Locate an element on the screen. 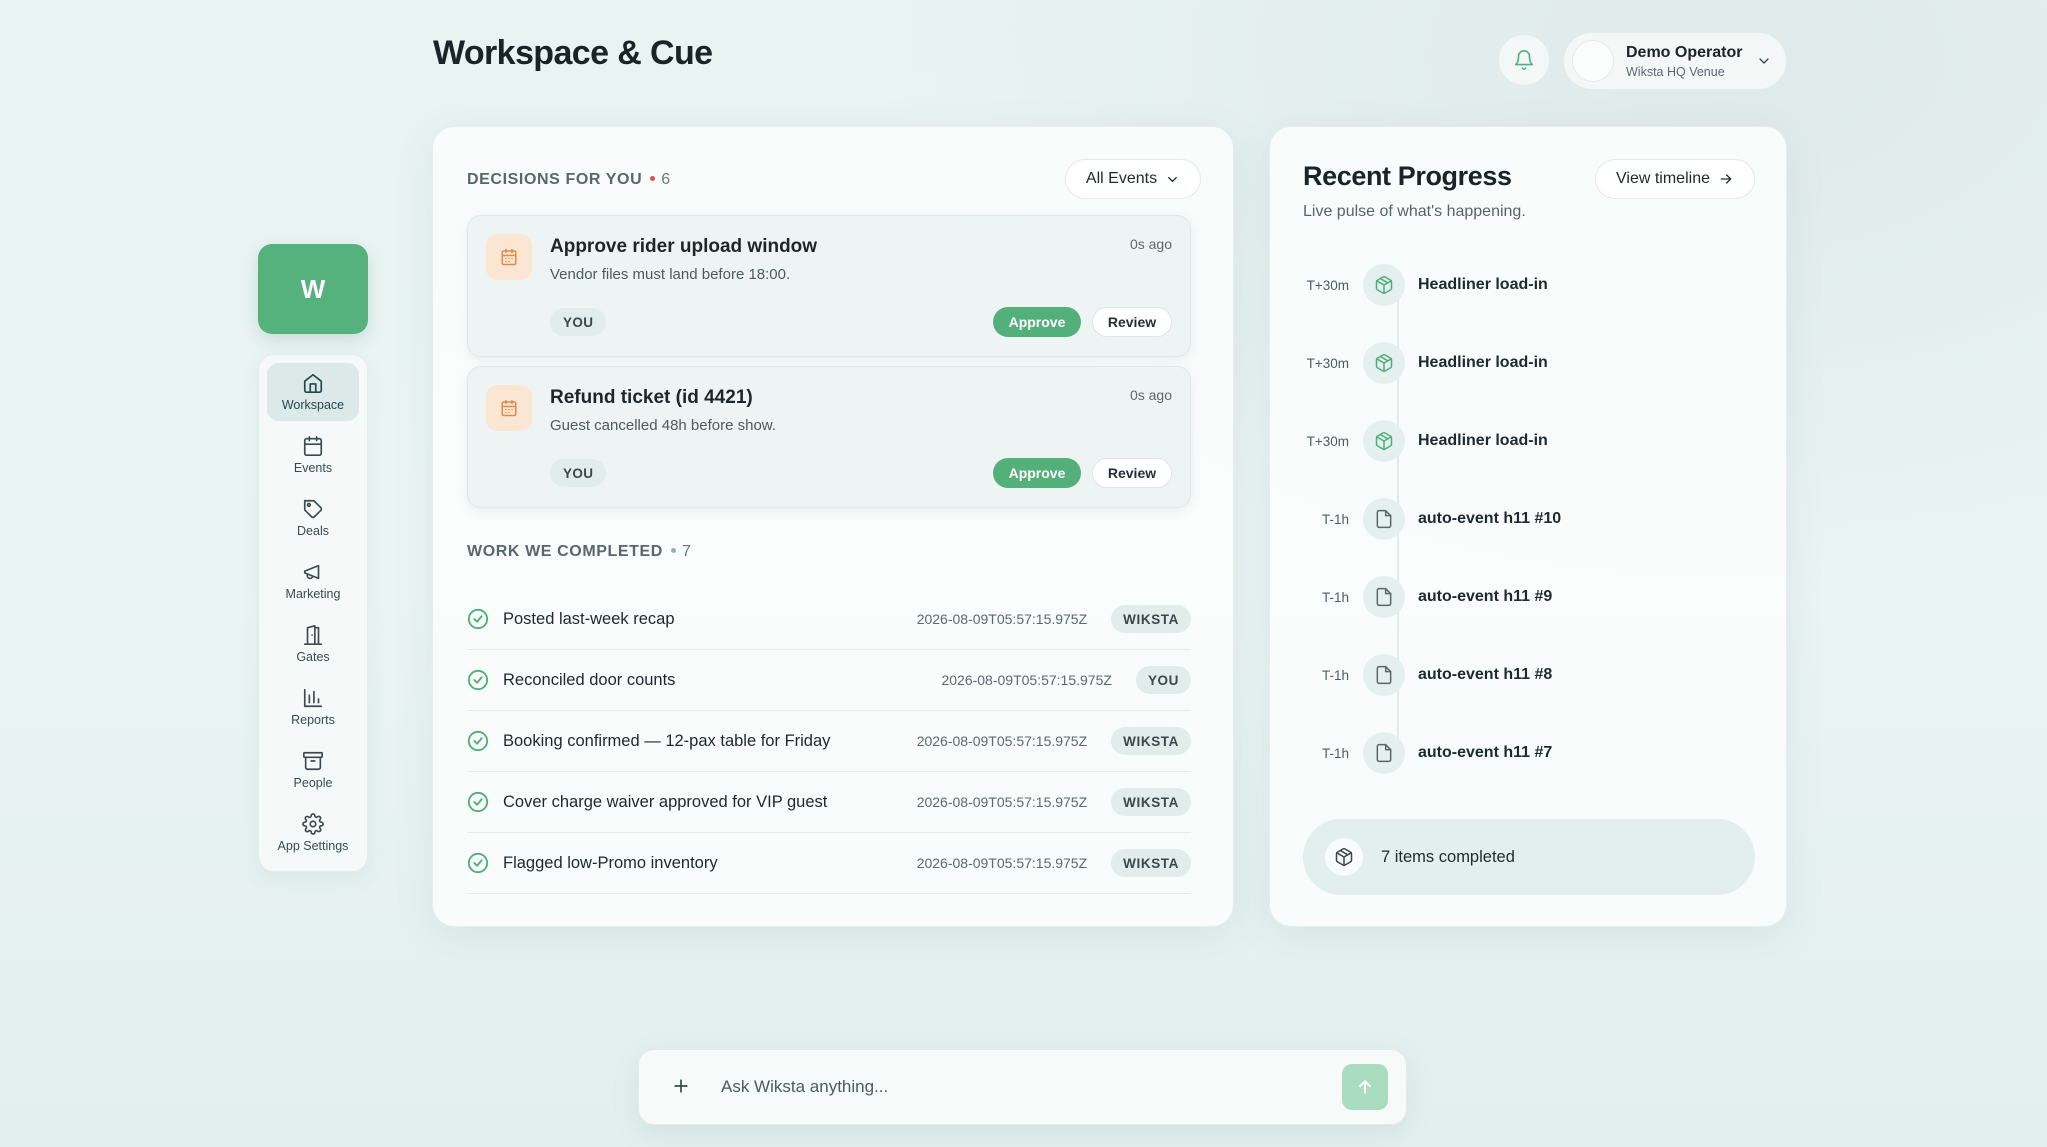 This screenshot has height=1147, width=2047. timeline-item: T-1h auto-event h11 #9 is located at coordinates (1529, 597).